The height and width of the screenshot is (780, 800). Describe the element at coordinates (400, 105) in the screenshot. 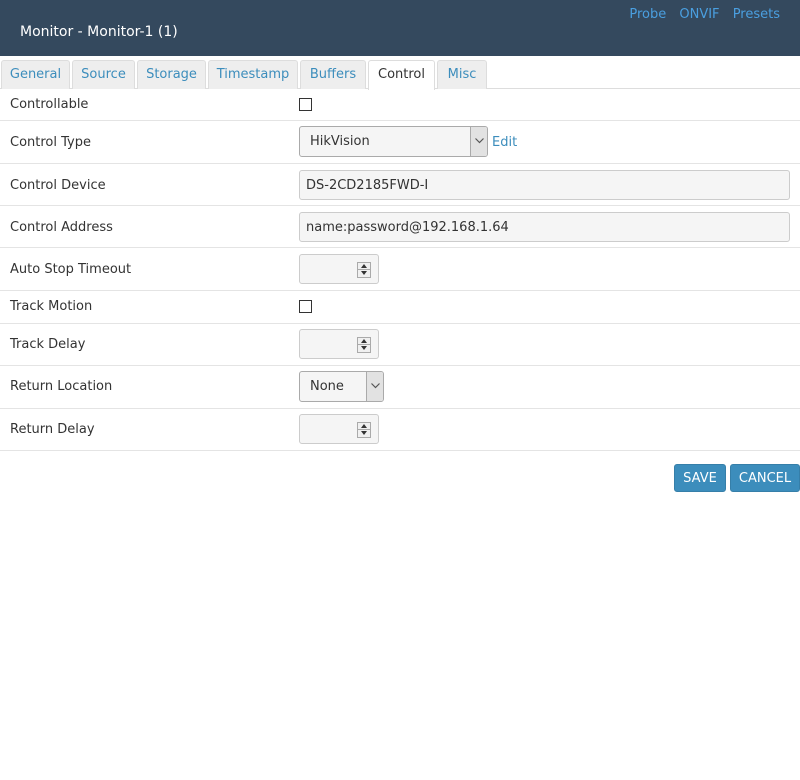

I see `row-controllable: Controllable` at that location.